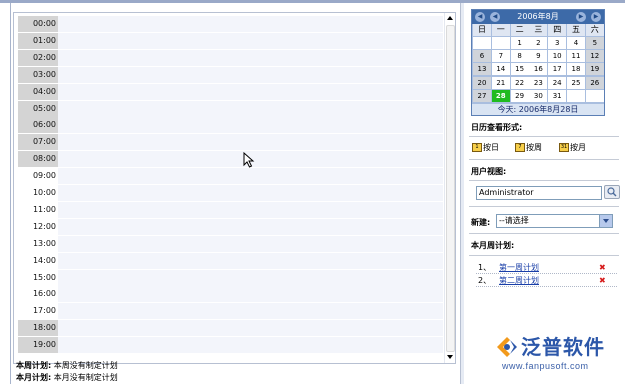 Image resolution: width=625 pixels, height=384 pixels. I want to click on calendar-day: 23, so click(538, 82).